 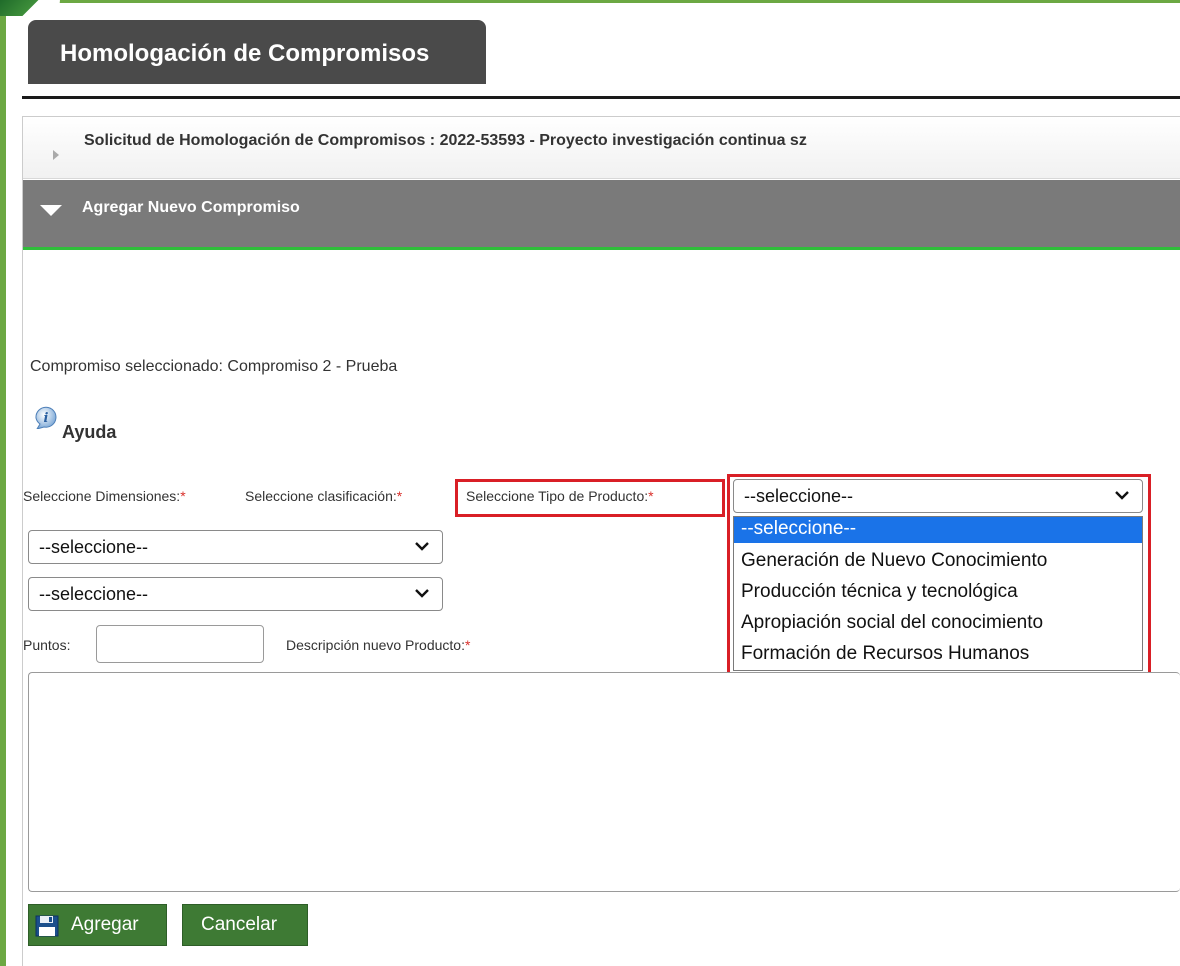 What do you see at coordinates (89, 432) in the screenshot?
I see `help-link: Ayuda` at bounding box center [89, 432].